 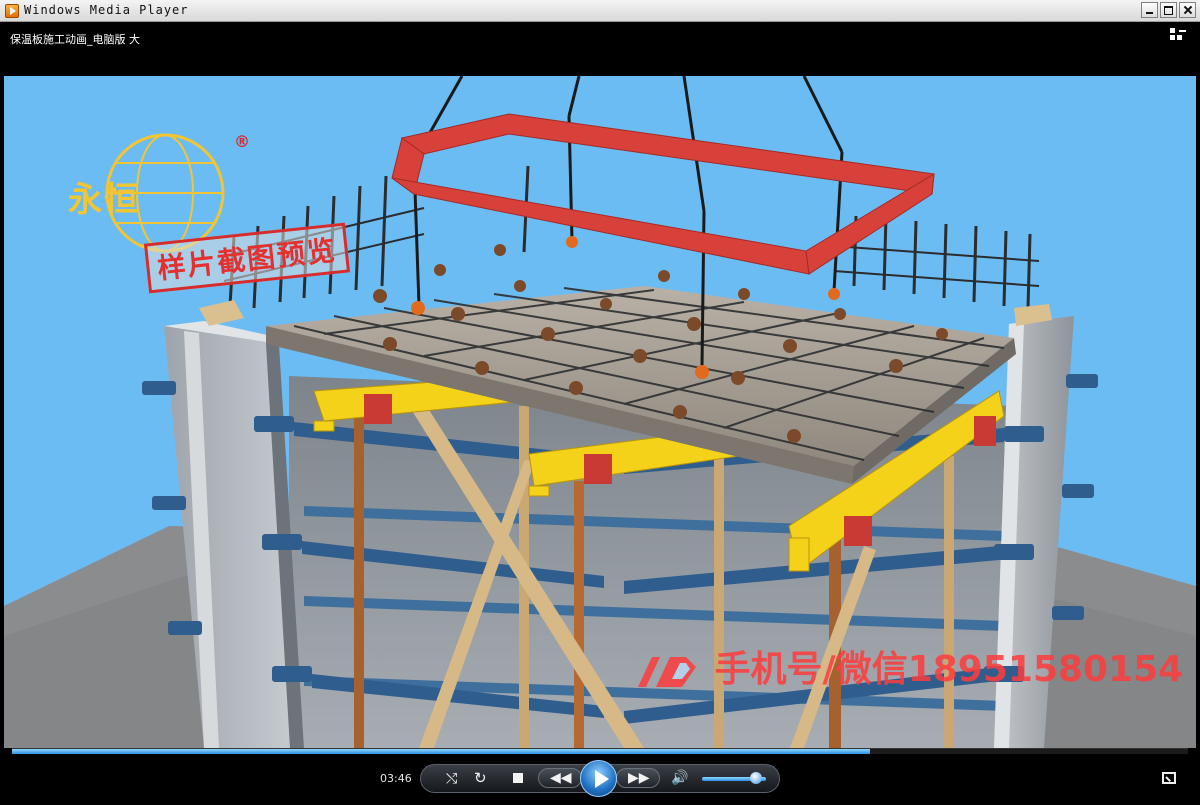 What do you see at coordinates (1178, 35) in the screenshot?
I see `switch-to-library-icon` at bounding box center [1178, 35].